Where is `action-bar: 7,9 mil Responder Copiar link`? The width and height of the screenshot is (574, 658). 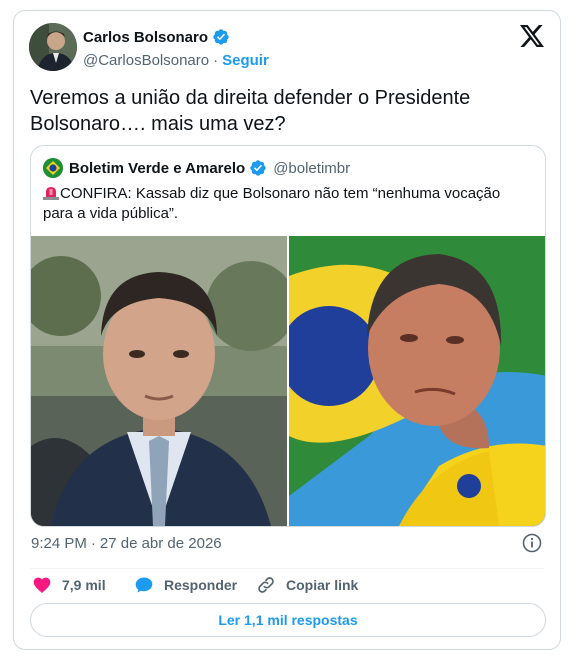
action-bar: 7,9 mil Responder Copiar link is located at coordinates (195, 585).